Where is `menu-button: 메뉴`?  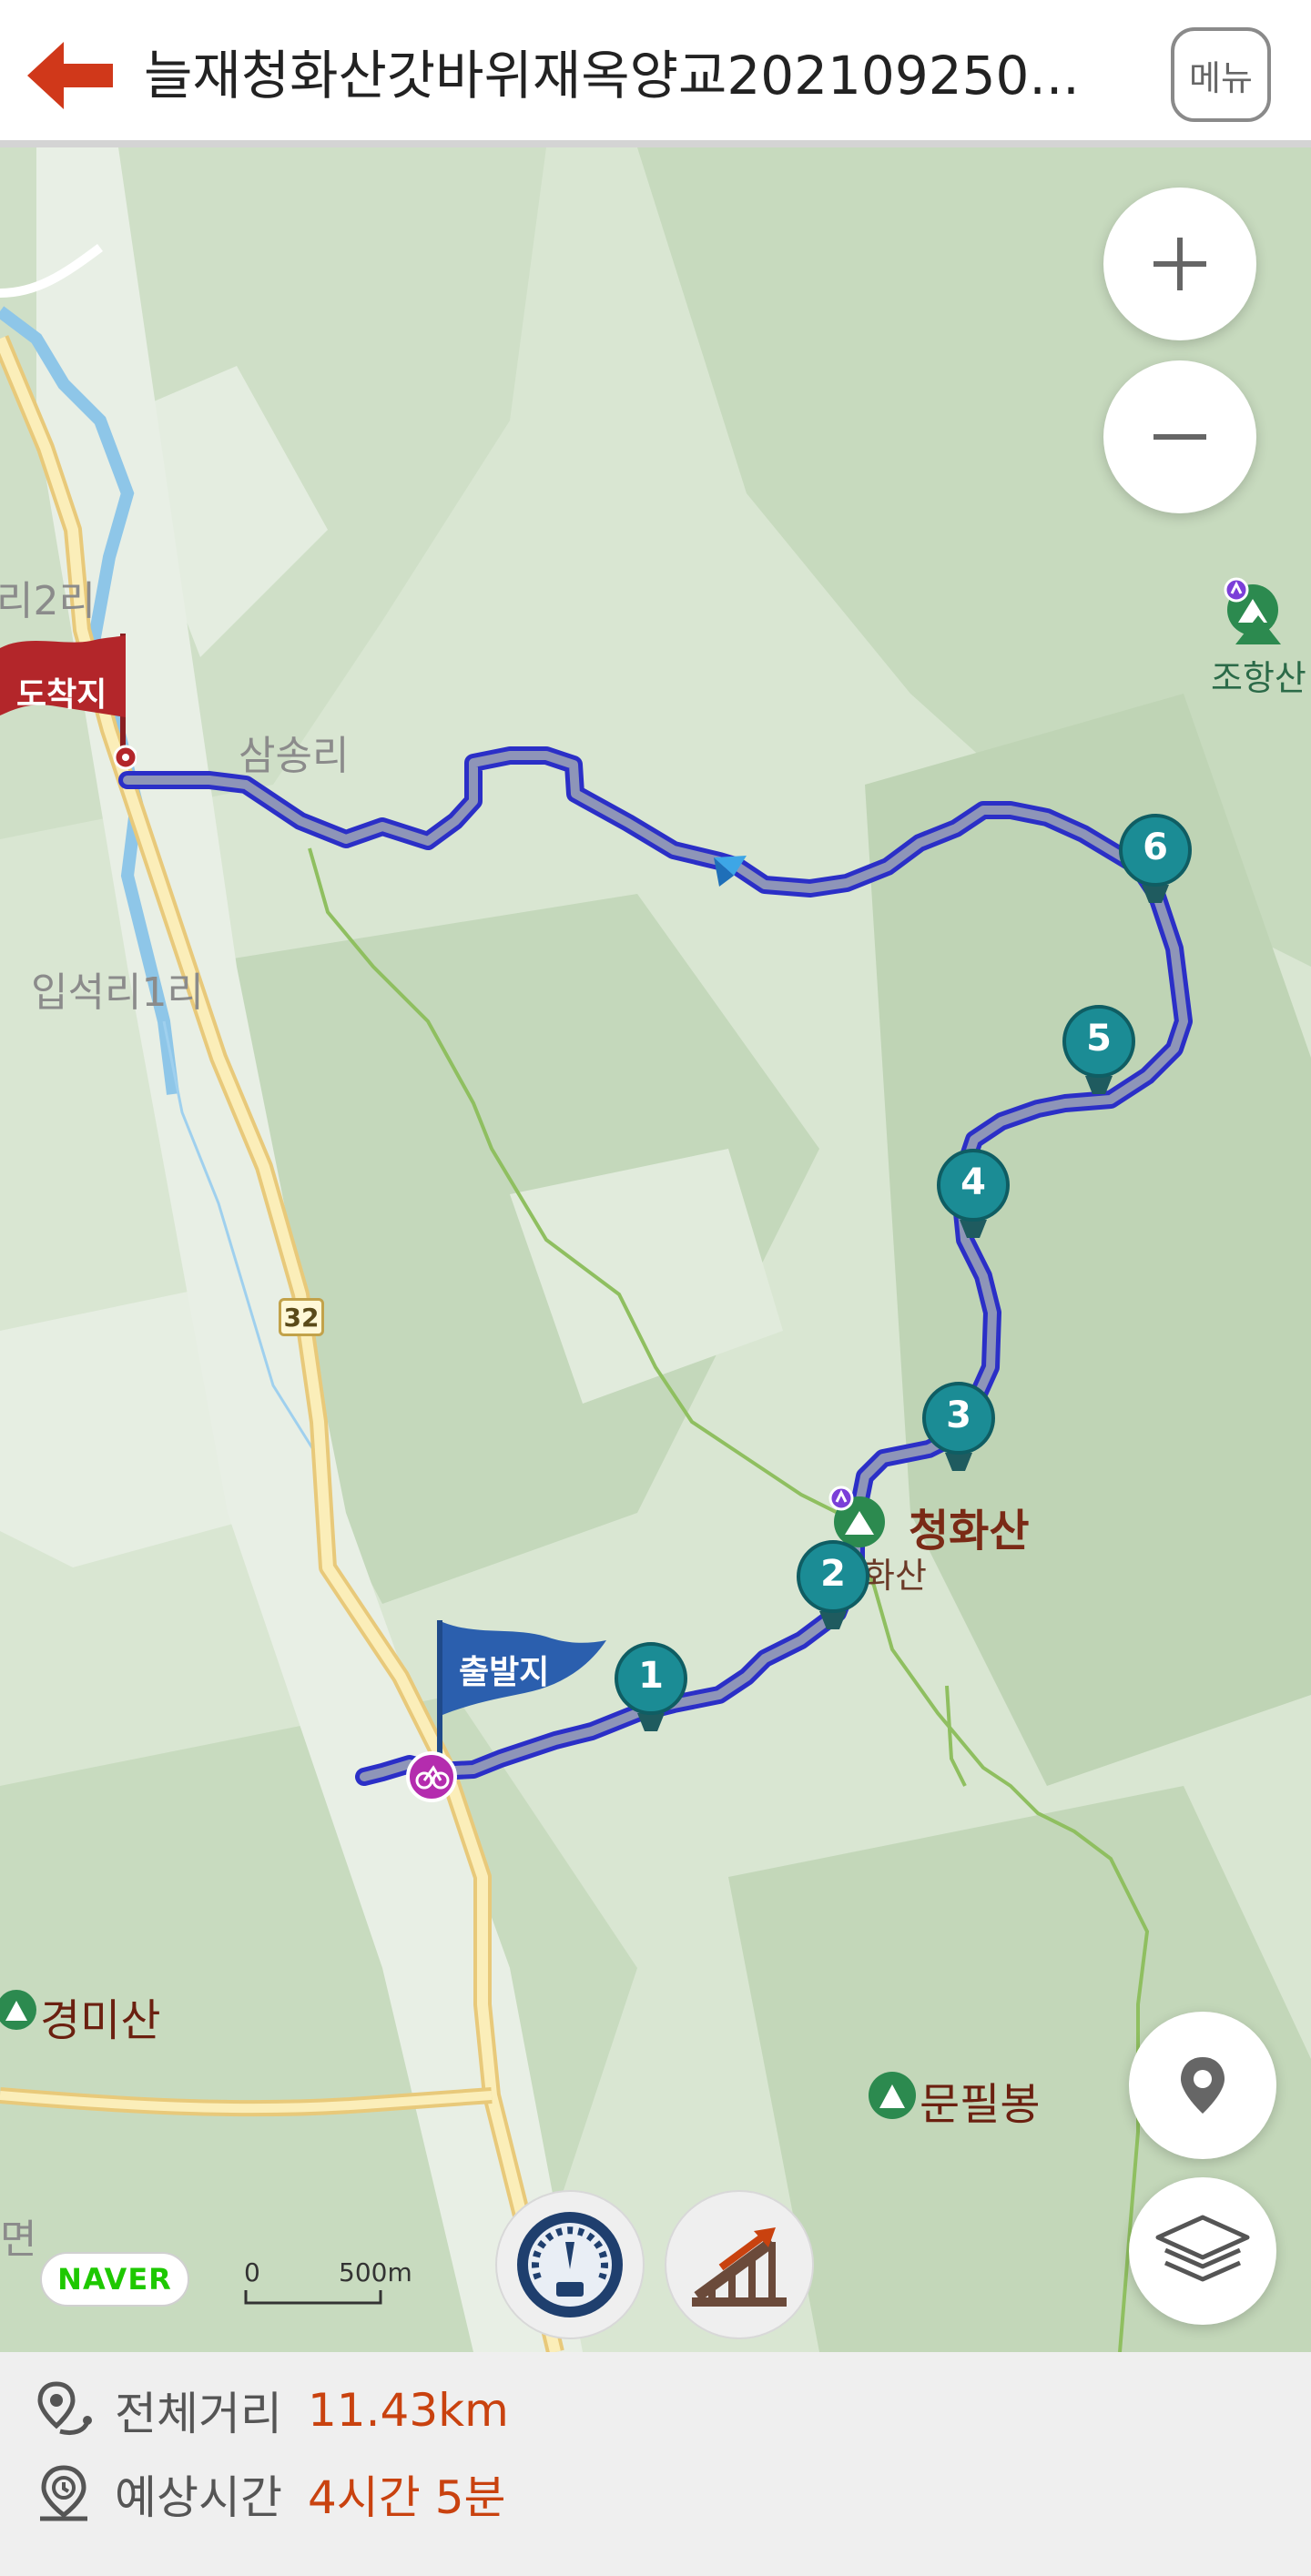
menu-button: 메뉴 is located at coordinates (1221, 74).